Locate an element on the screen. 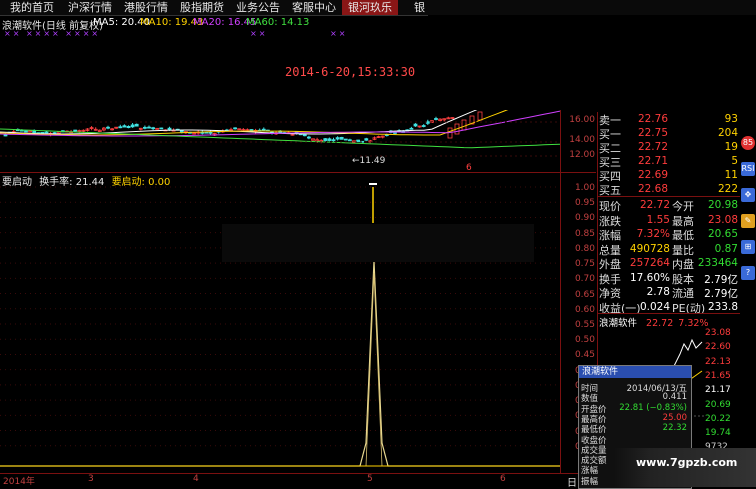 This screenshot has width=756, height=489. quote-value: 7.32% is located at coordinates (653, 234).